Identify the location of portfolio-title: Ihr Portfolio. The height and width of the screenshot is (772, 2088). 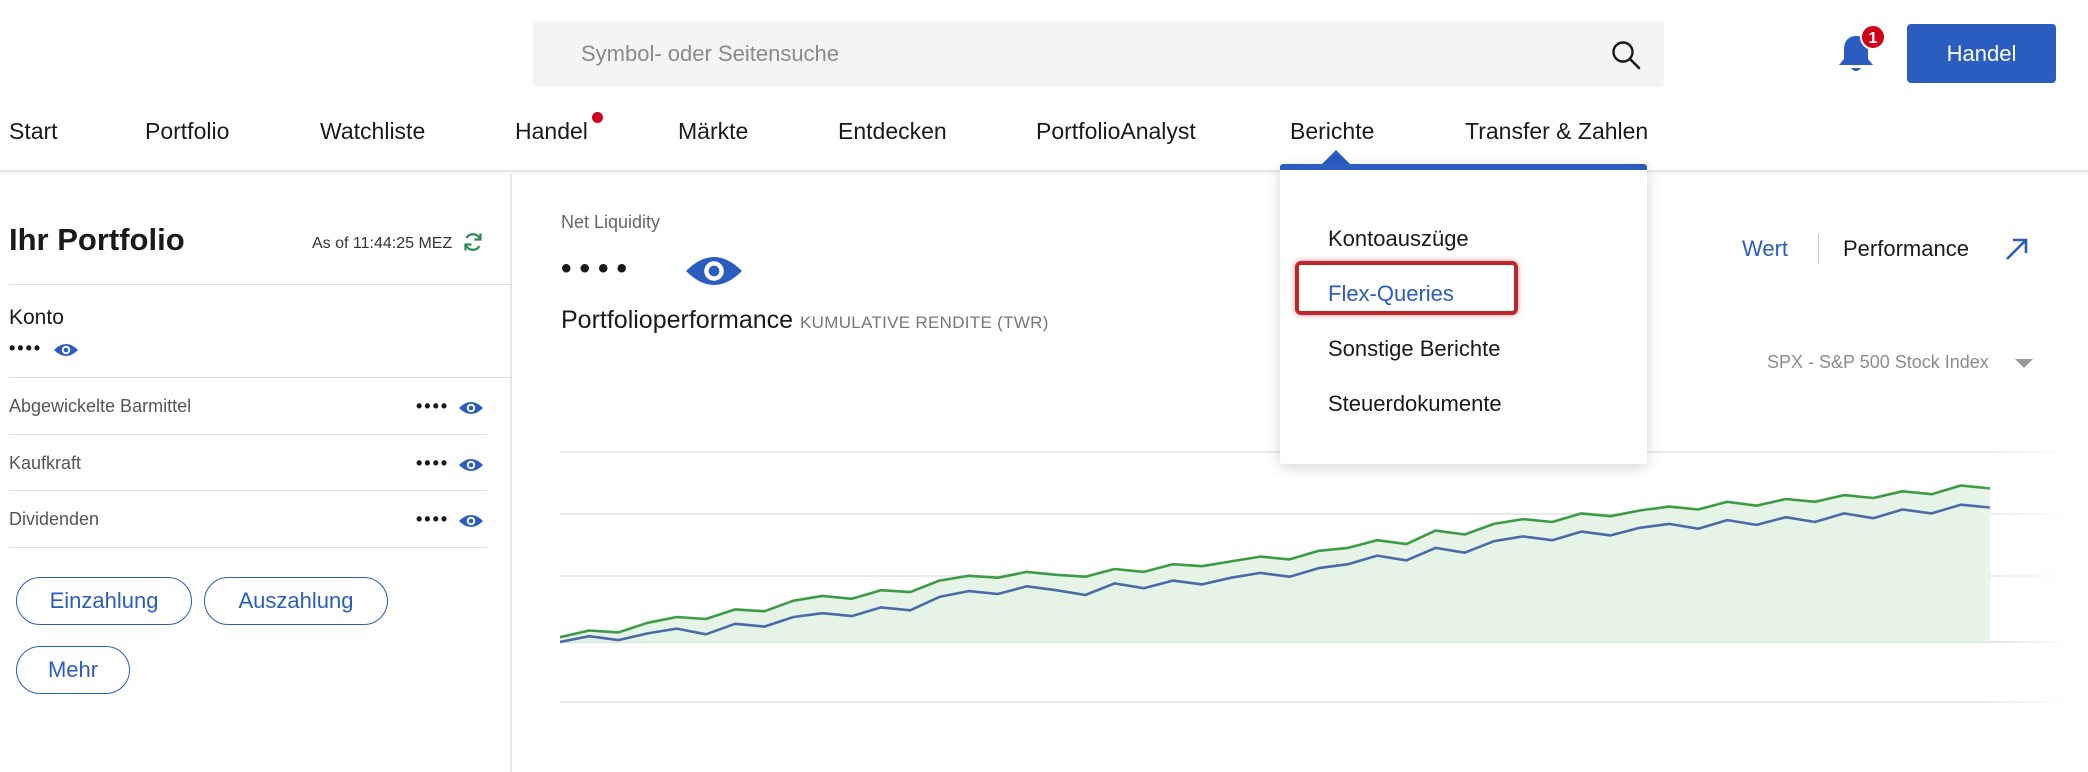
(97, 239).